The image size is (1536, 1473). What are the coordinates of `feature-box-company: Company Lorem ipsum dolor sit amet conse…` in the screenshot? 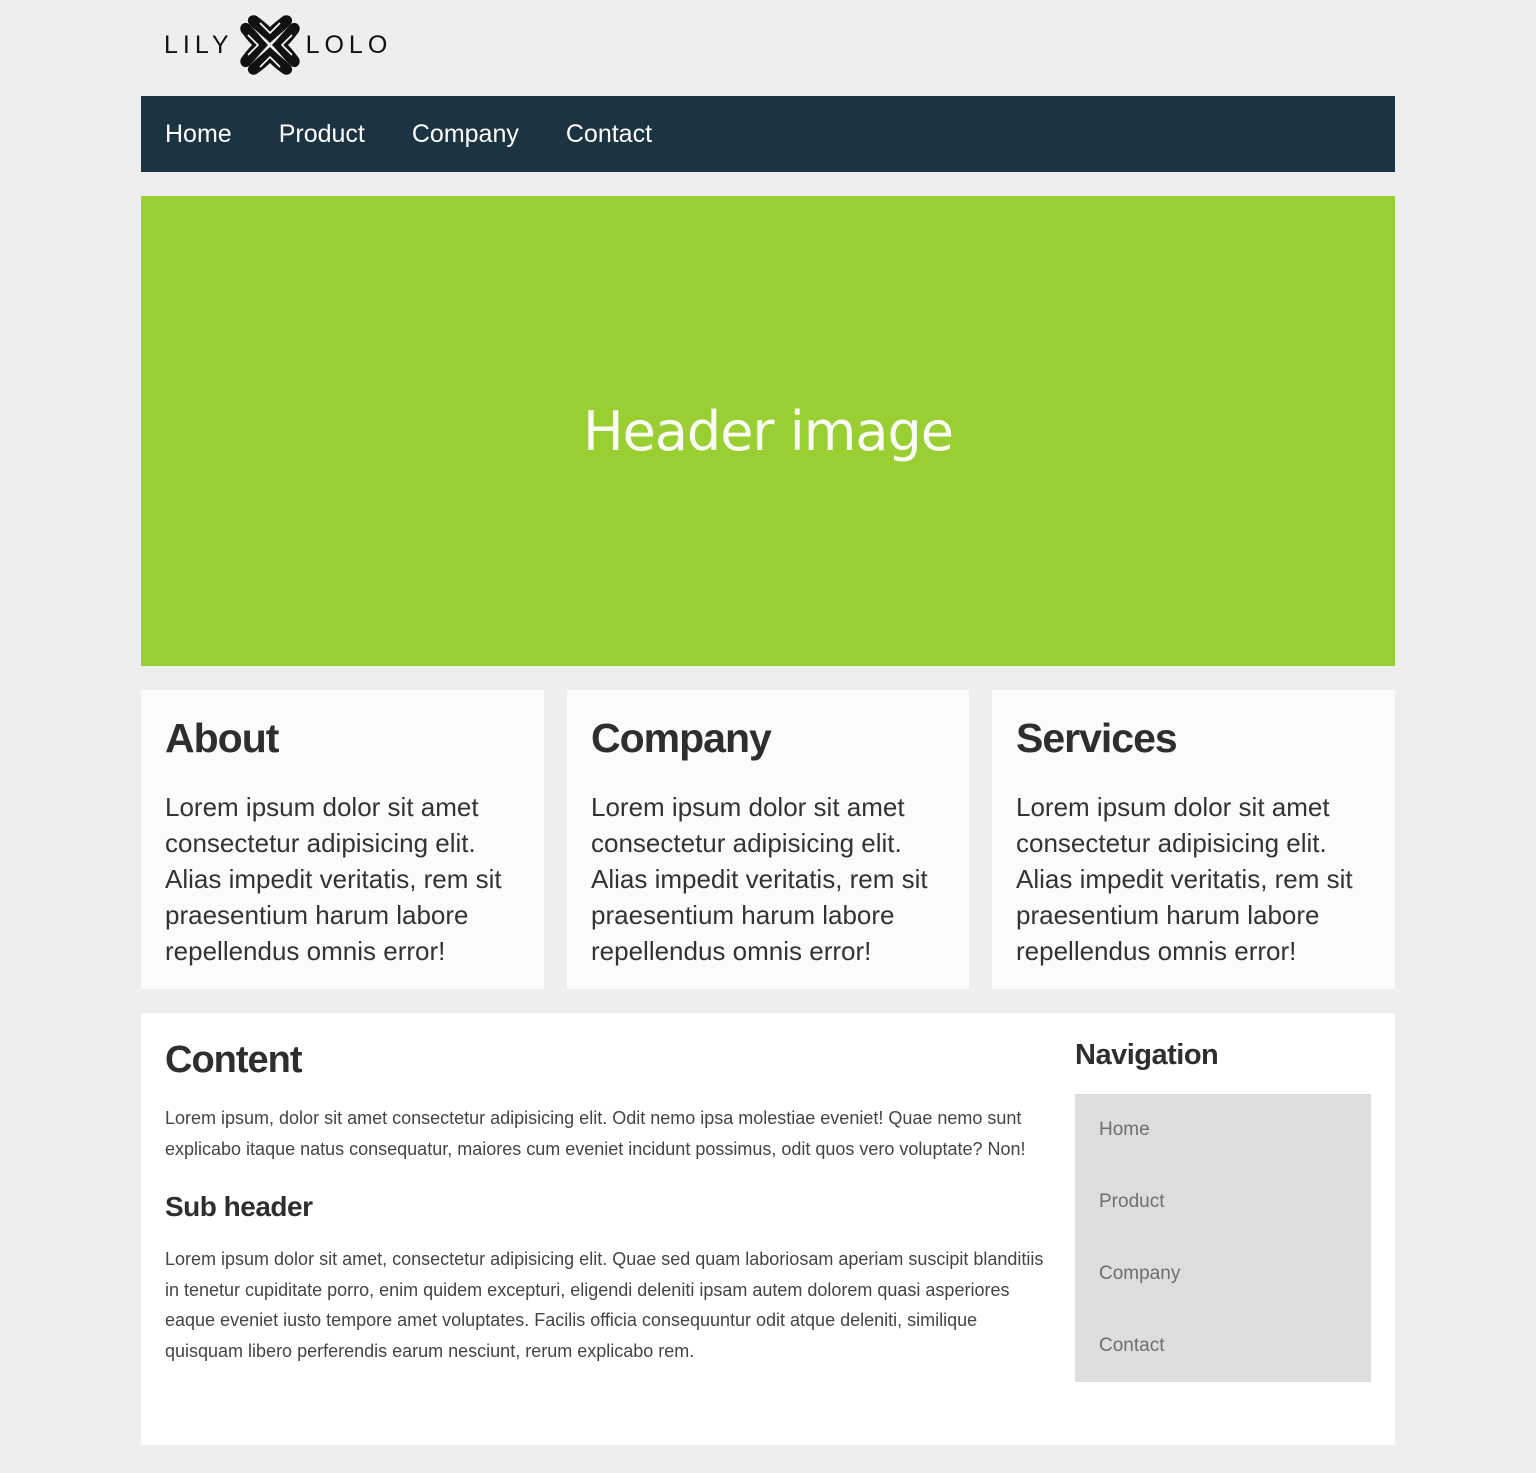 It's located at (768, 839).